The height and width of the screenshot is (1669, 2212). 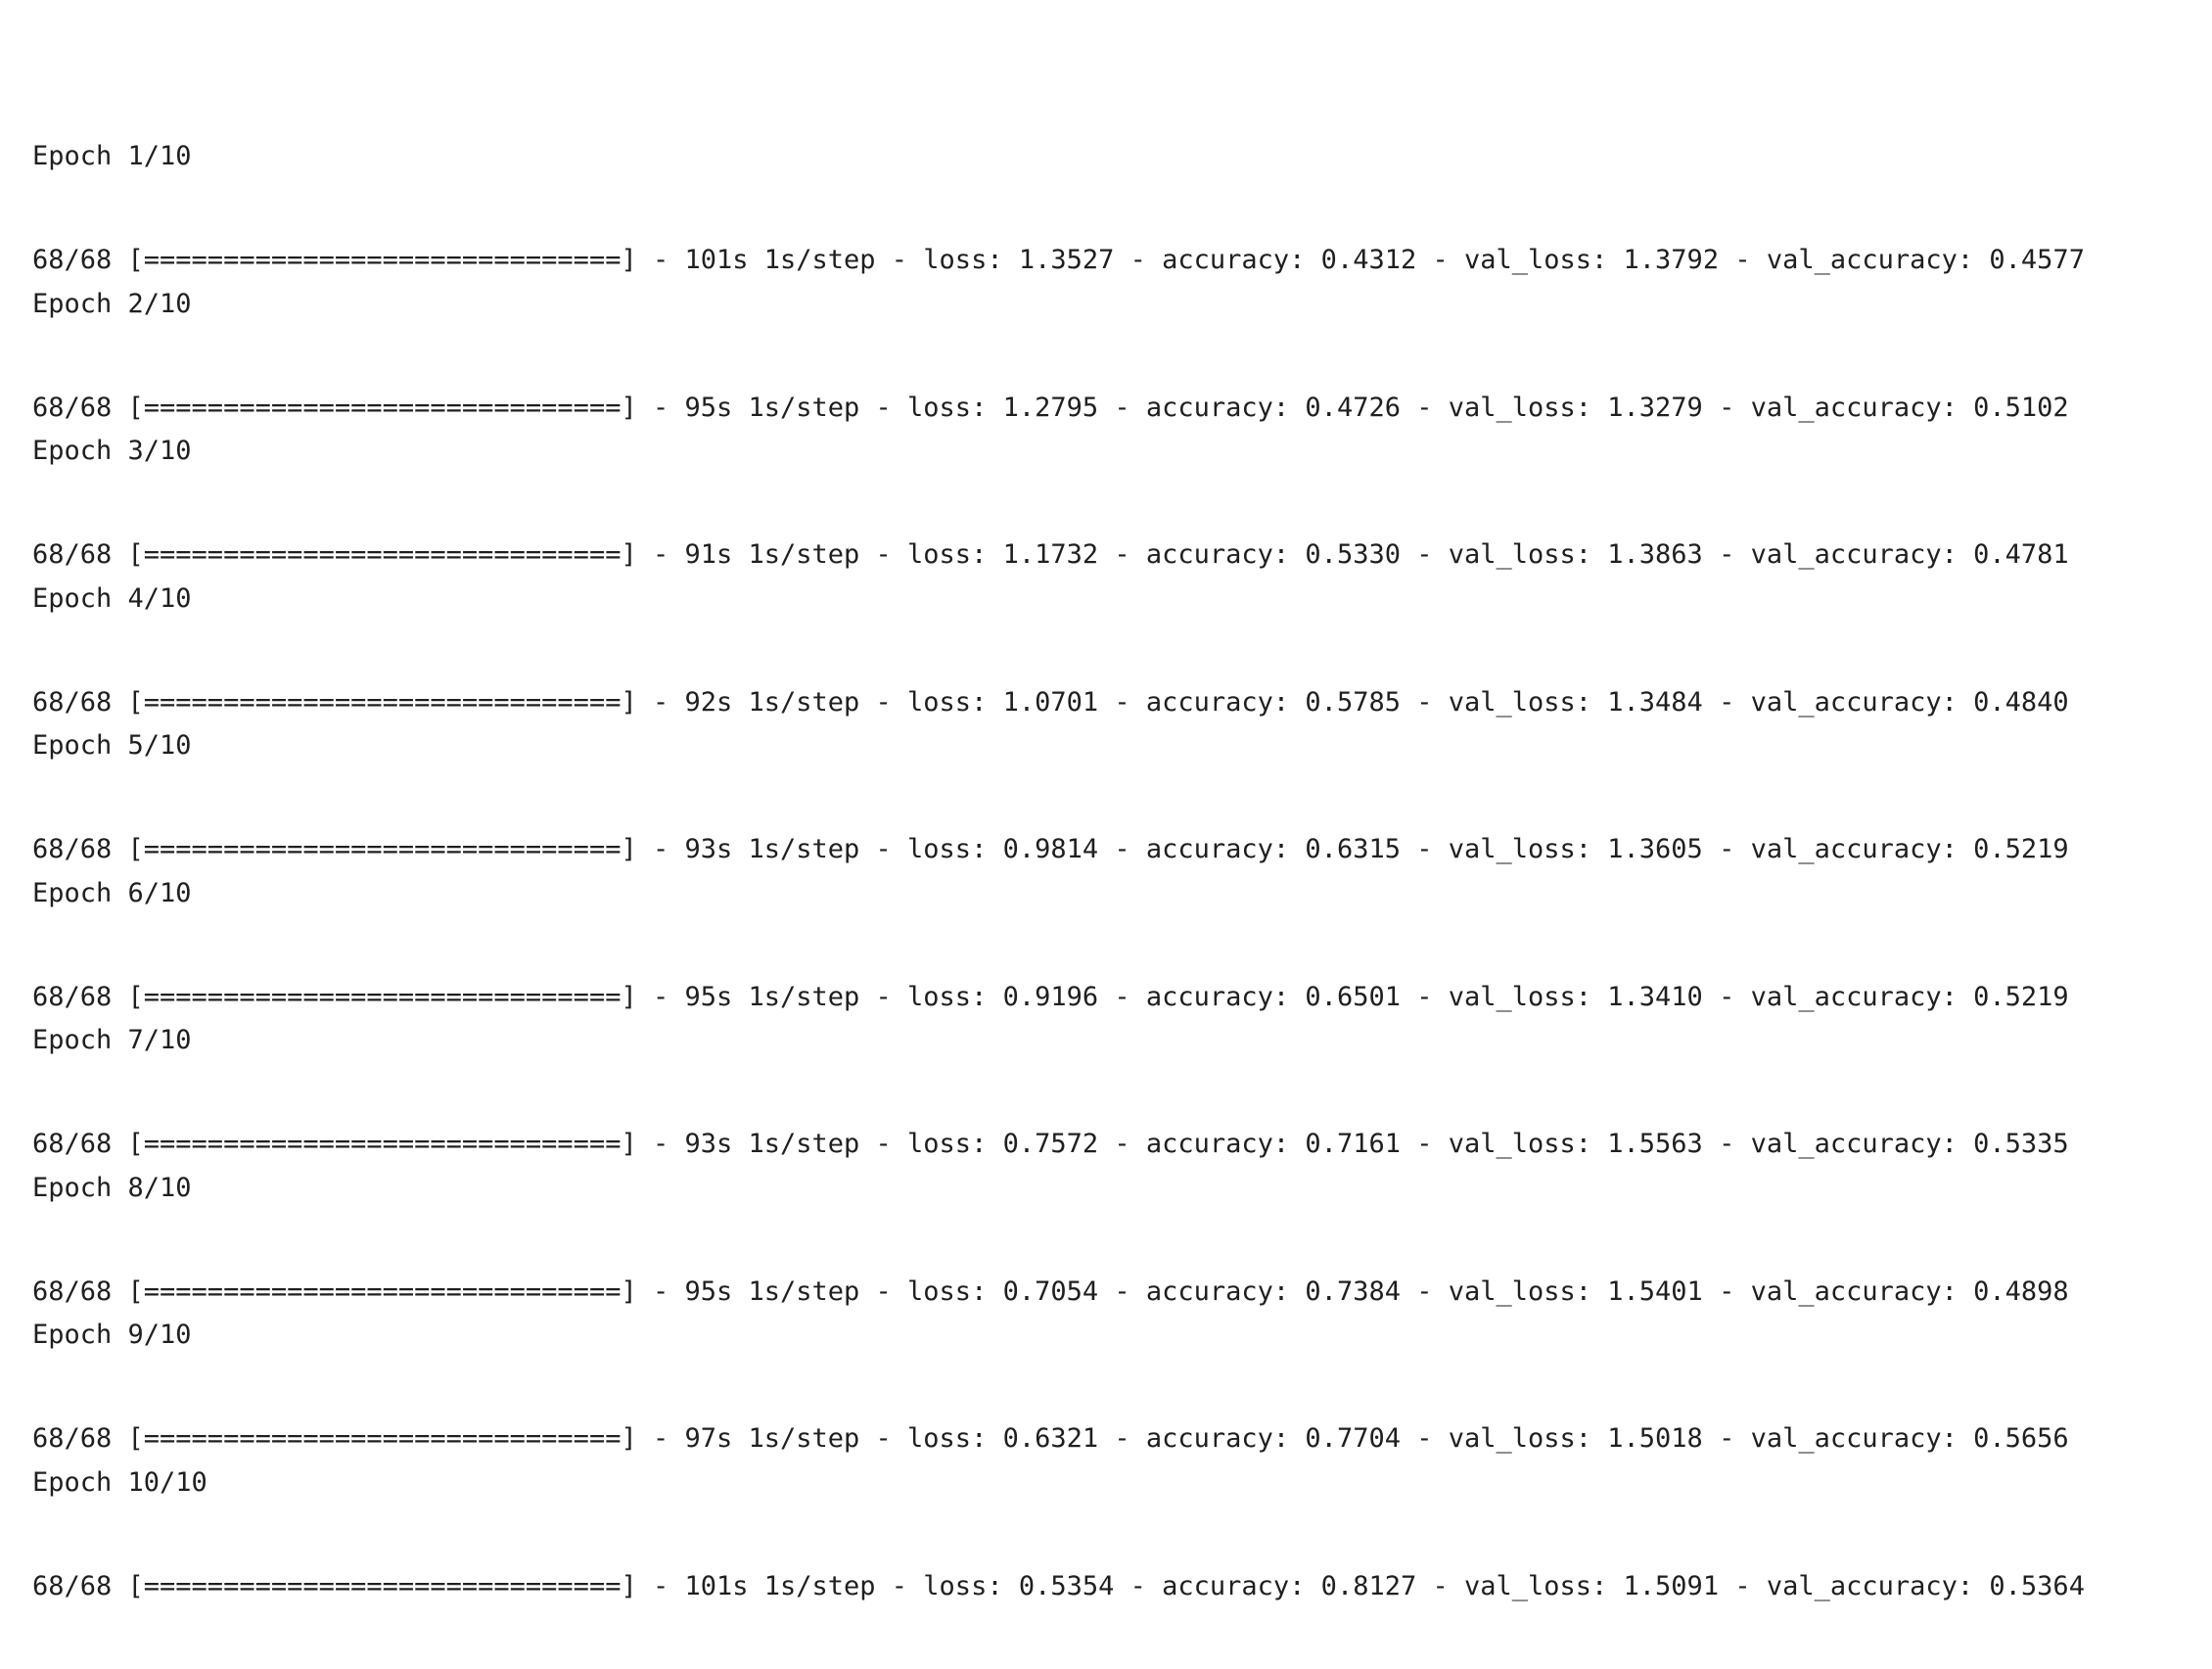 I want to click on epoch-header: Epoch 3/10, so click(x=112, y=451).